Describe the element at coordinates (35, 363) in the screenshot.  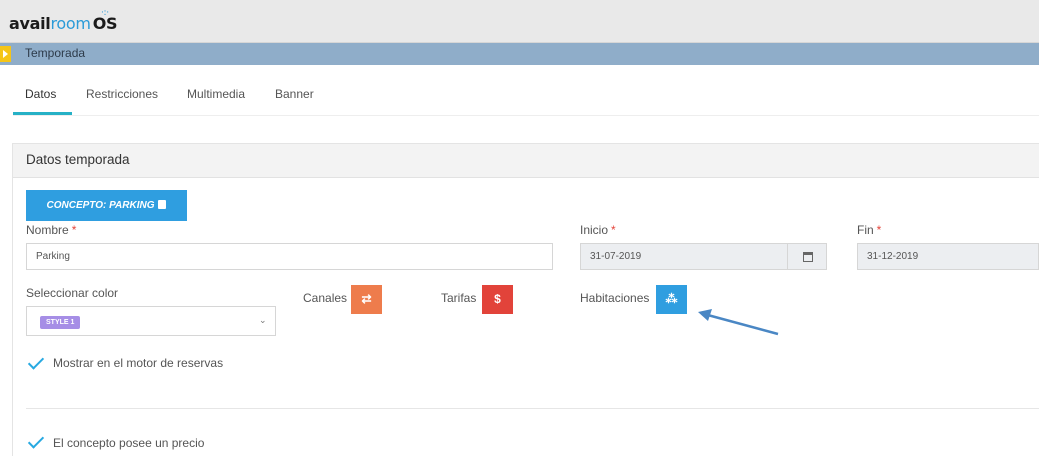
I see `mostrar-motor-checkbox` at that location.